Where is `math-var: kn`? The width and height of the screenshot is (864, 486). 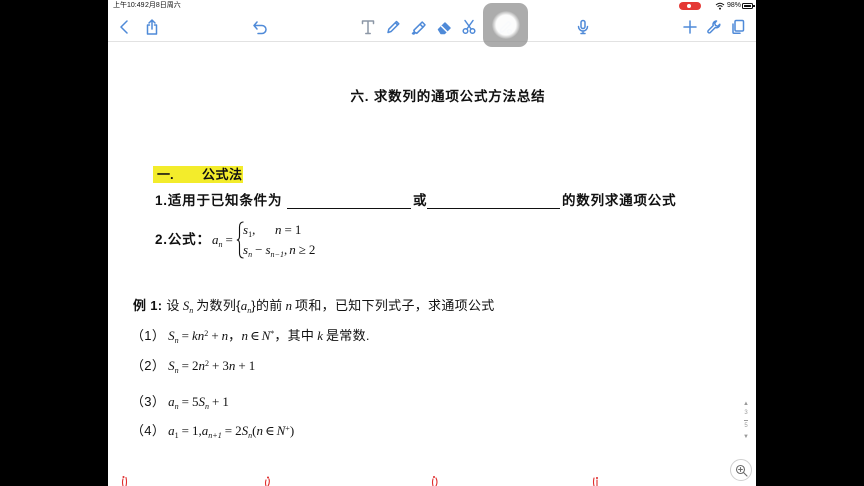
math-var: kn is located at coordinates (198, 335).